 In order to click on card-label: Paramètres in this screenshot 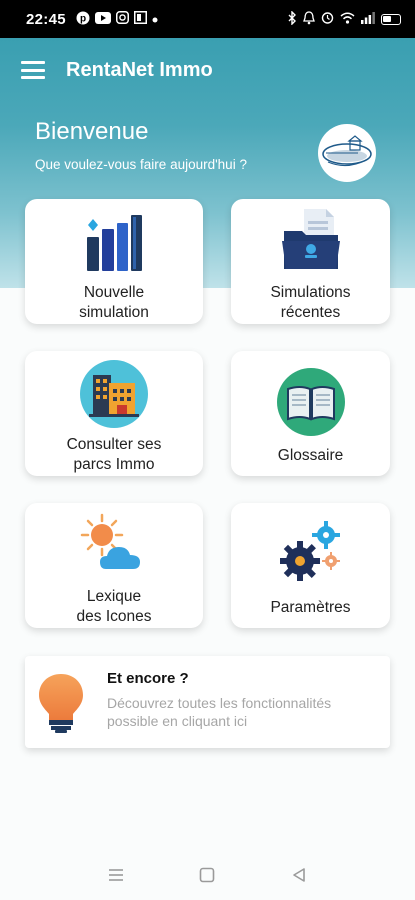, I will do `click(310, 607)`.